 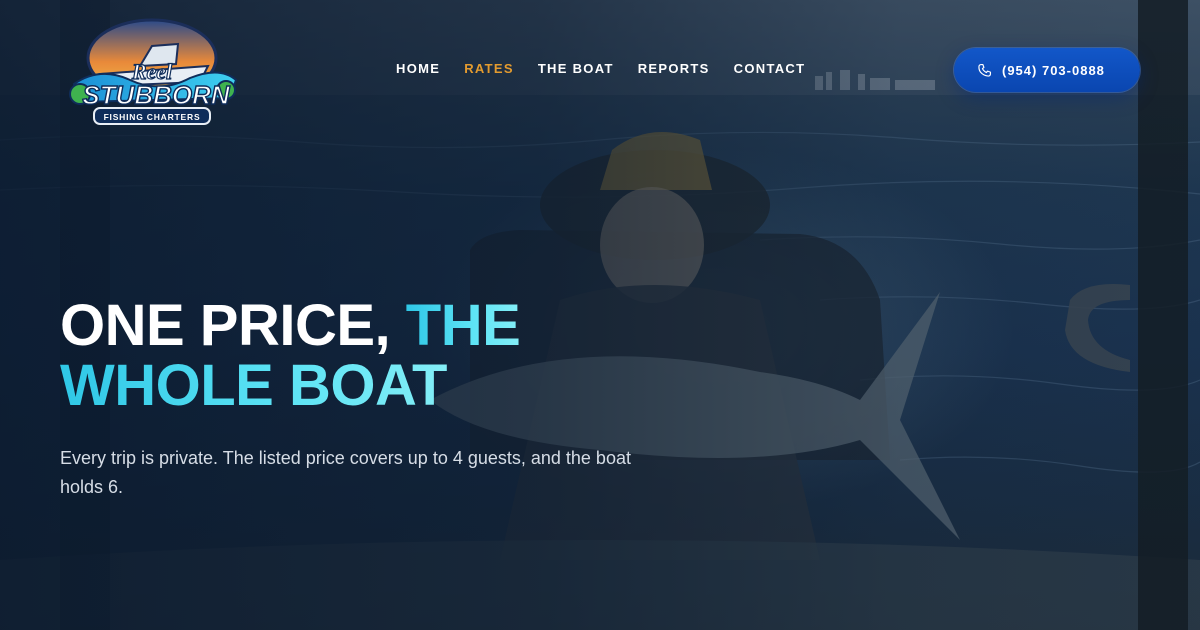 I want to click on nav-item-contact: CONTACT, so click(x=770, y=68).